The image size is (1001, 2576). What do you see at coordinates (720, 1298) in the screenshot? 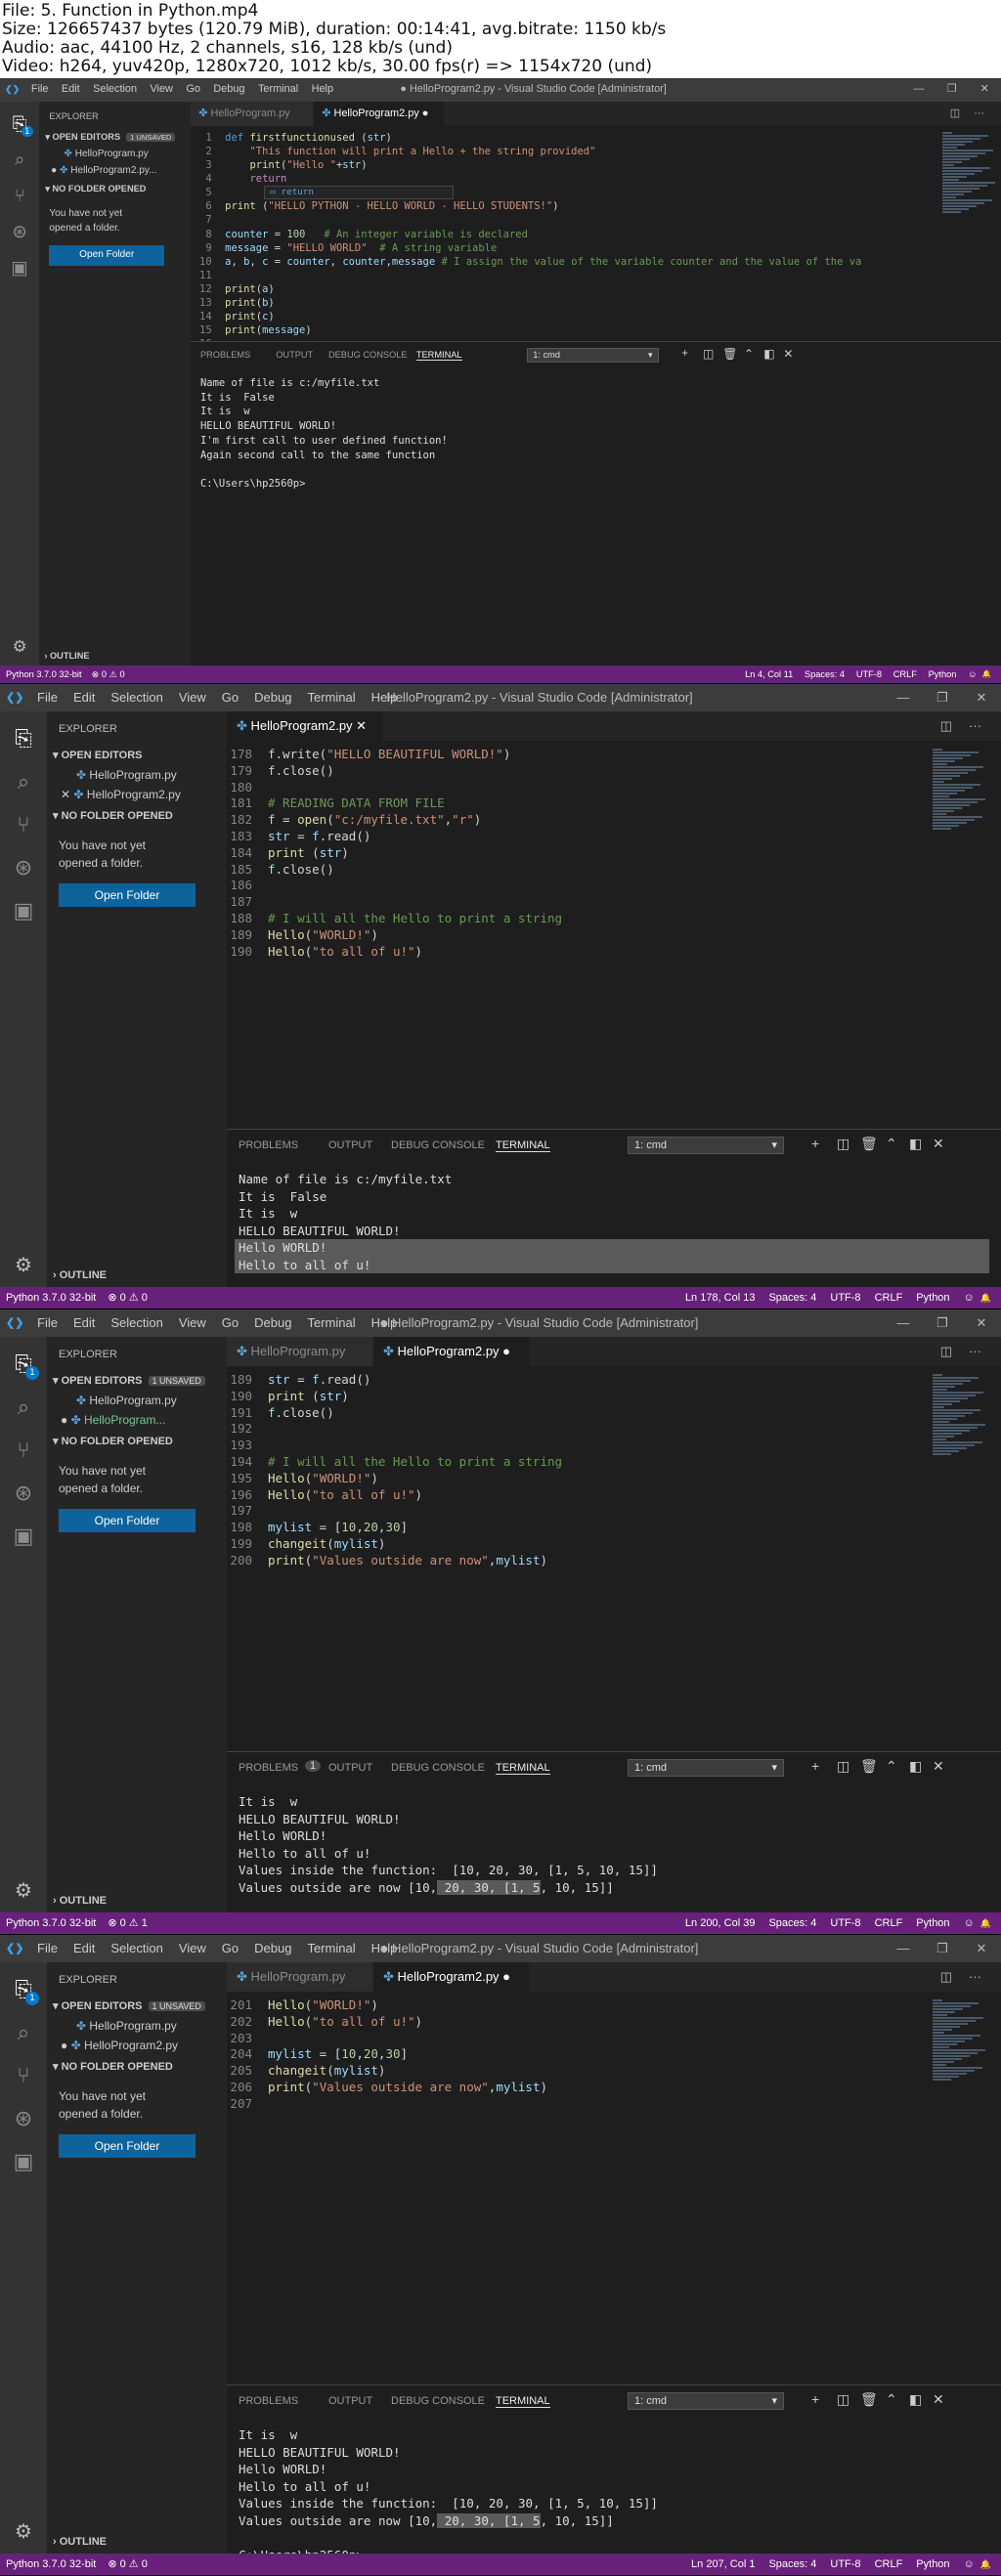
I see `cursor-position: Ln 178, Col 13` at bounding box center [720, 1298].